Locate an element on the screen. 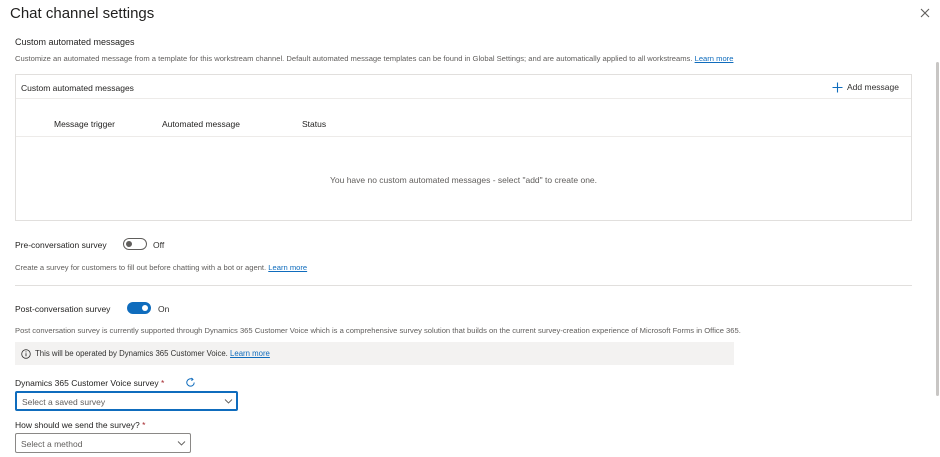 This screenshot has width=940, height=457. post-survey-label: Post-conversation survey is located at coordinates (63, 309).